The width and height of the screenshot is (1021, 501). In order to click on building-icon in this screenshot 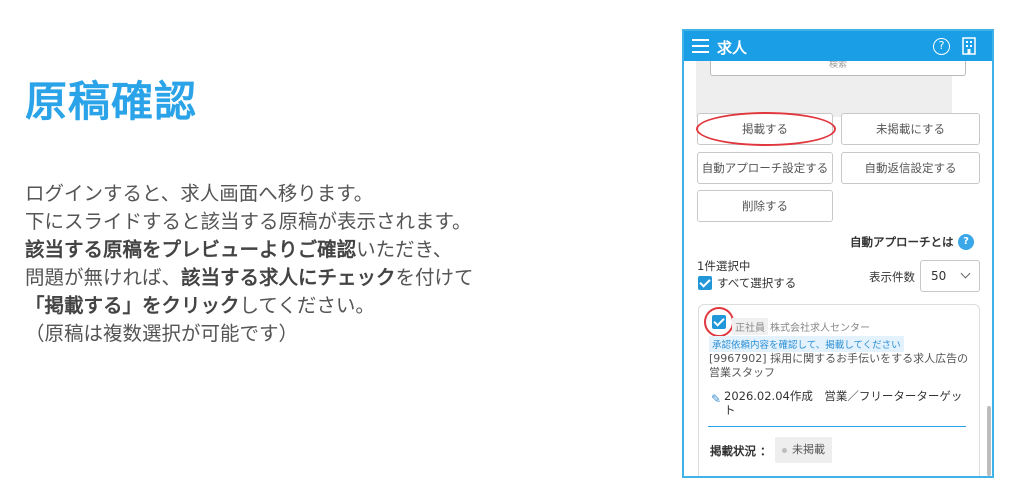, I will do `click(969, 46)`.